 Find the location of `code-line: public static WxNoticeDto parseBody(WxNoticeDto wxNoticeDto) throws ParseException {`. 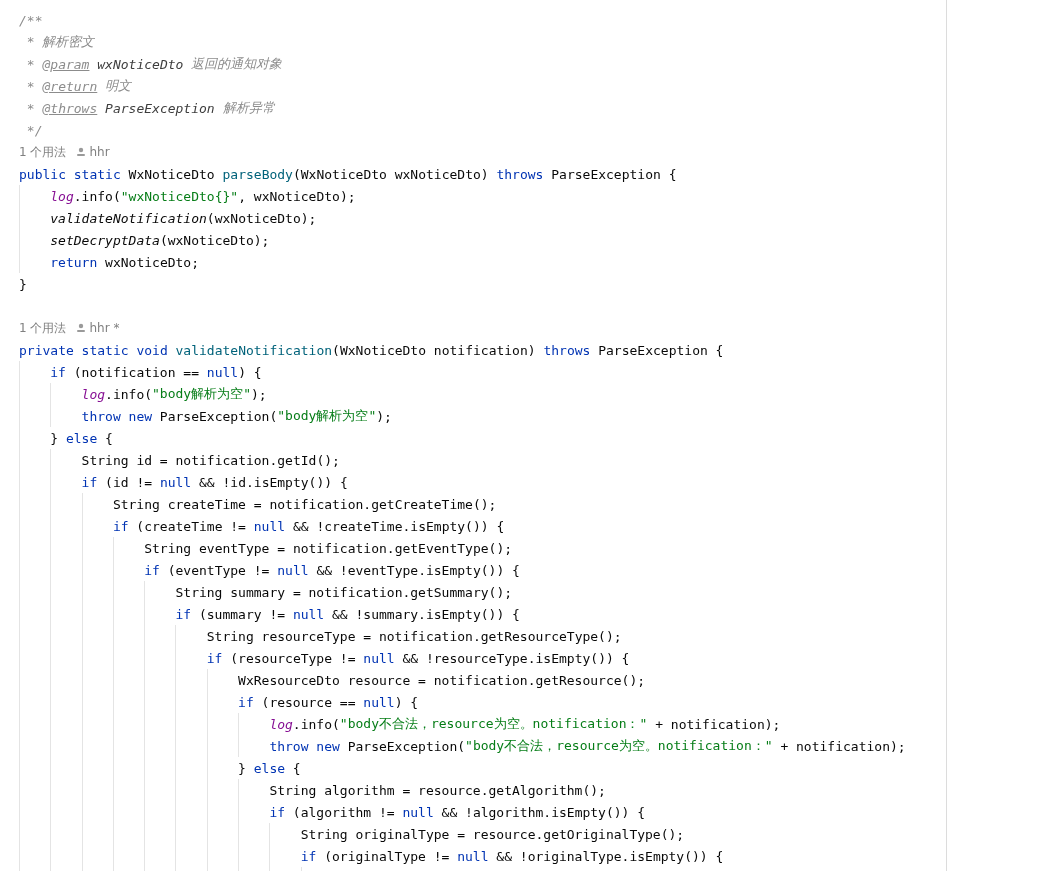

code-line: public static WxNoticeDto parseBody(WxNoticeDto wxNoticeDto) throws ParseException { is located at coordinates (348, 174).